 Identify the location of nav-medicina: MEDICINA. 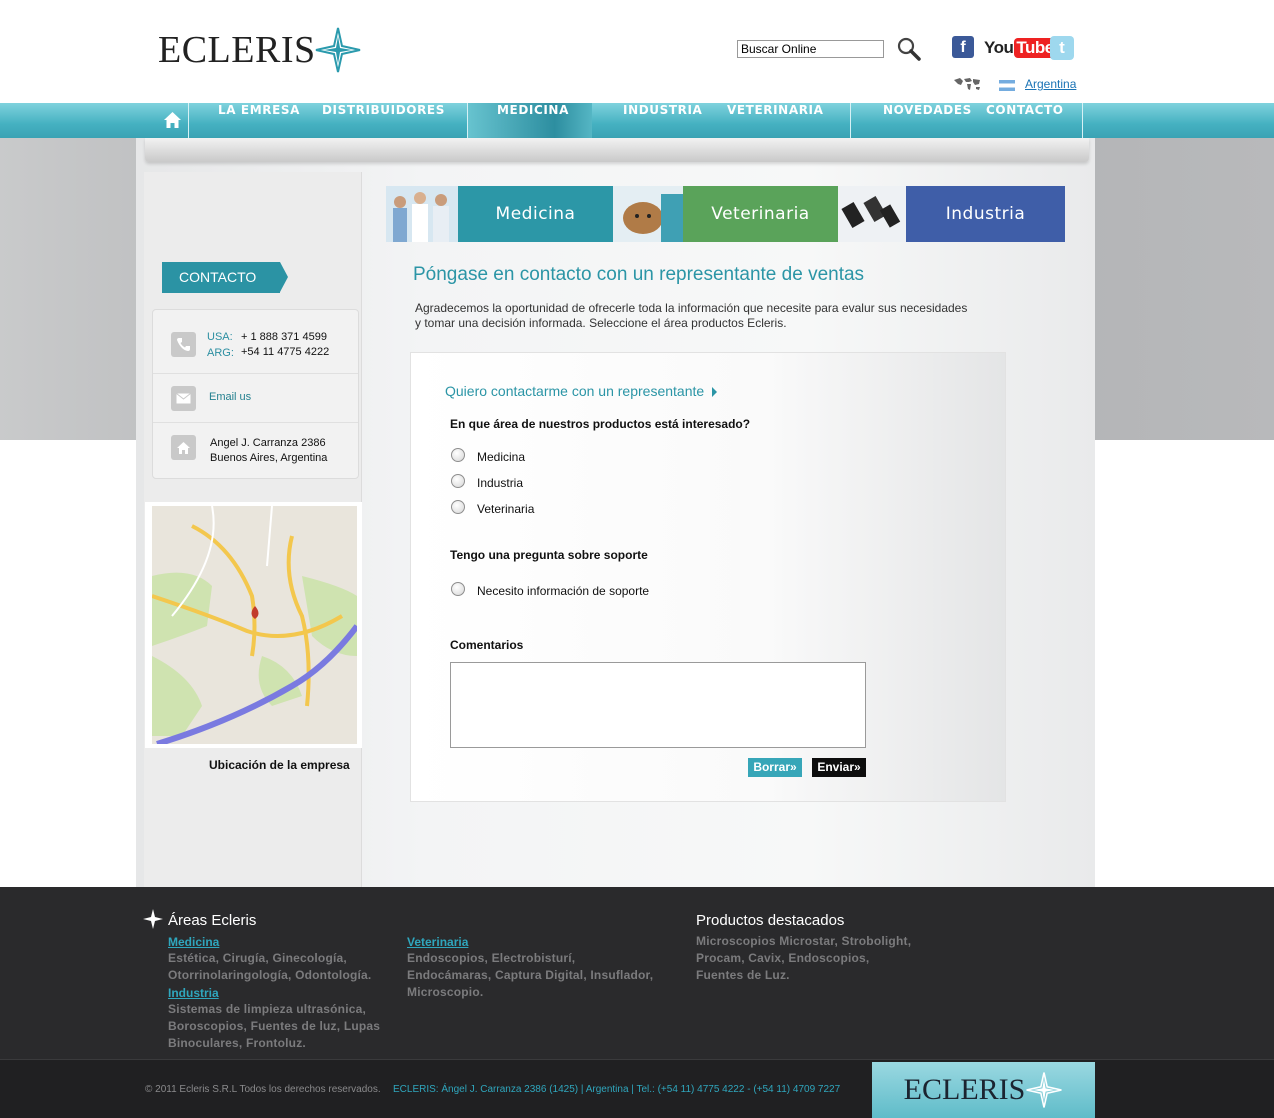
(533, 120).